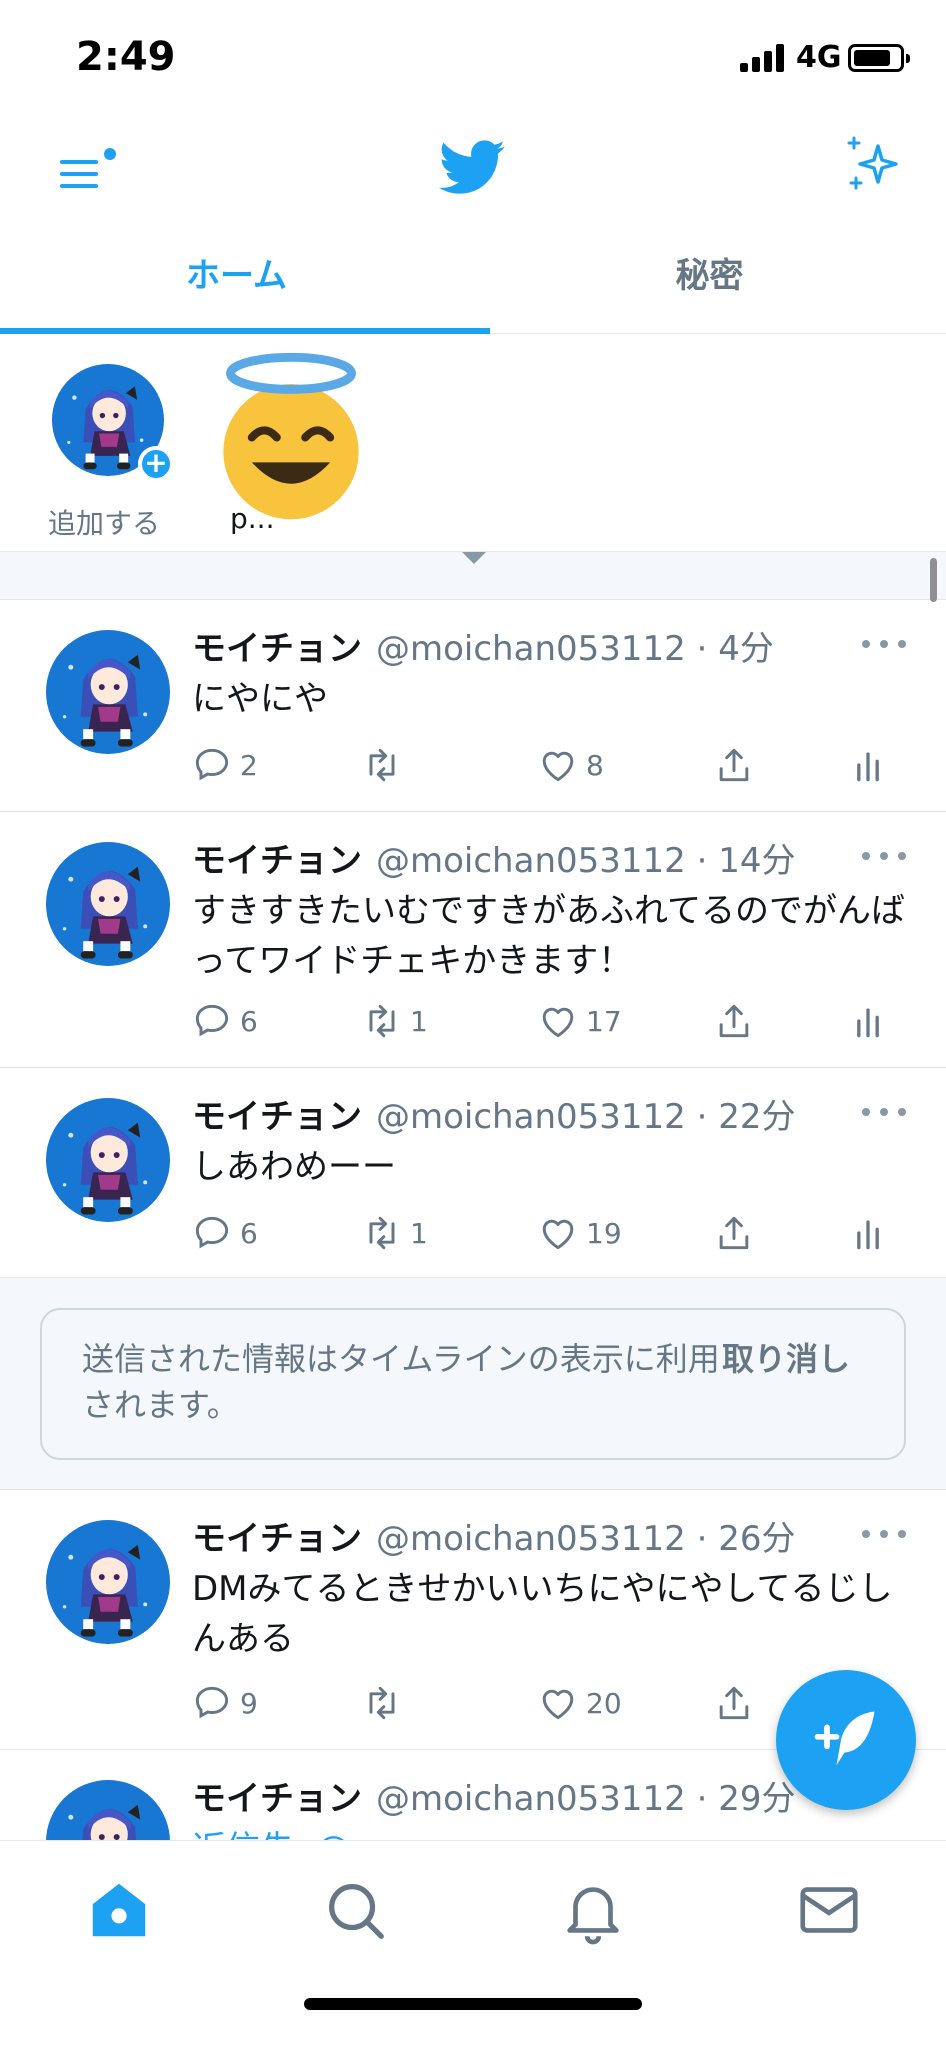 Image resolution: width=946 pixels, height=2048 pixels. What do you see at coordinates (786, 1359) in the screenshot?
I see `undo-button: 取り消し` at bounding box center [786, 1359].